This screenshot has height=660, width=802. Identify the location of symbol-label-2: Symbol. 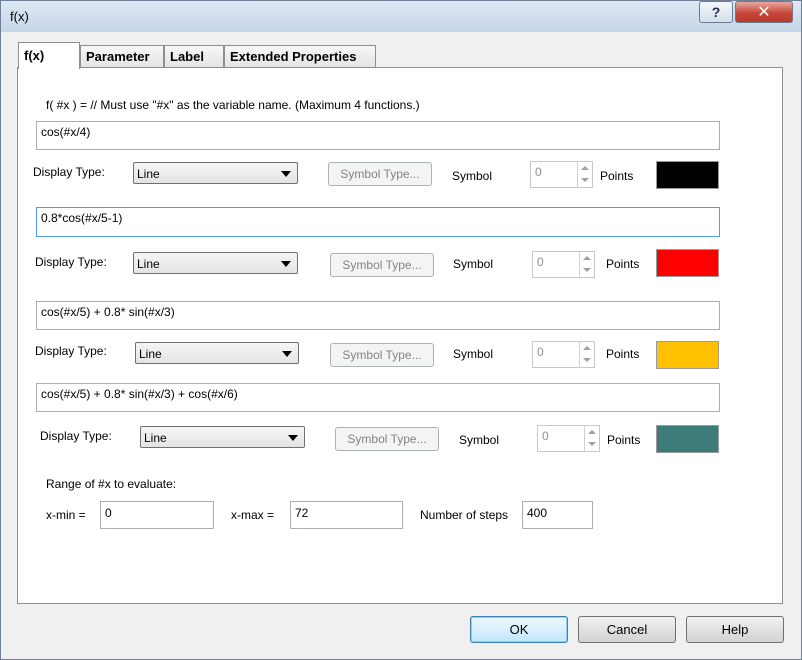
(473, 264).